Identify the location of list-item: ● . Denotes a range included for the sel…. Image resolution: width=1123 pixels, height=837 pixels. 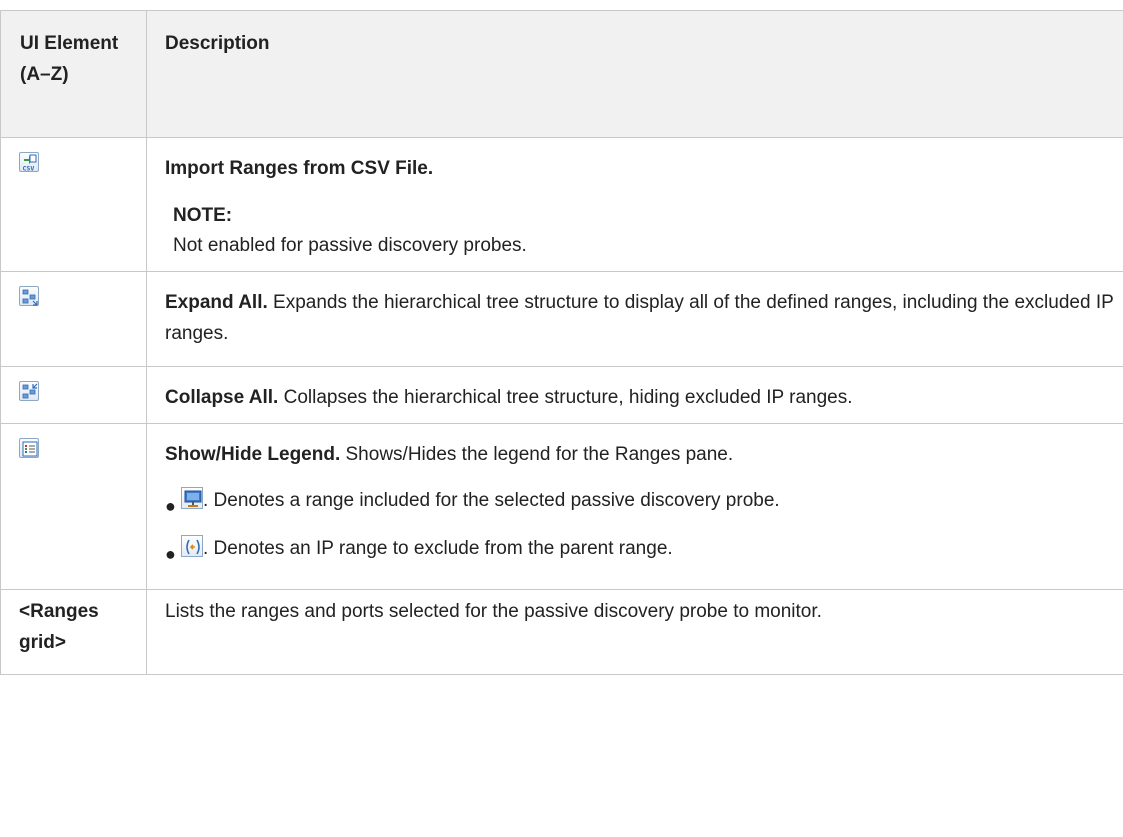
(641, 501).